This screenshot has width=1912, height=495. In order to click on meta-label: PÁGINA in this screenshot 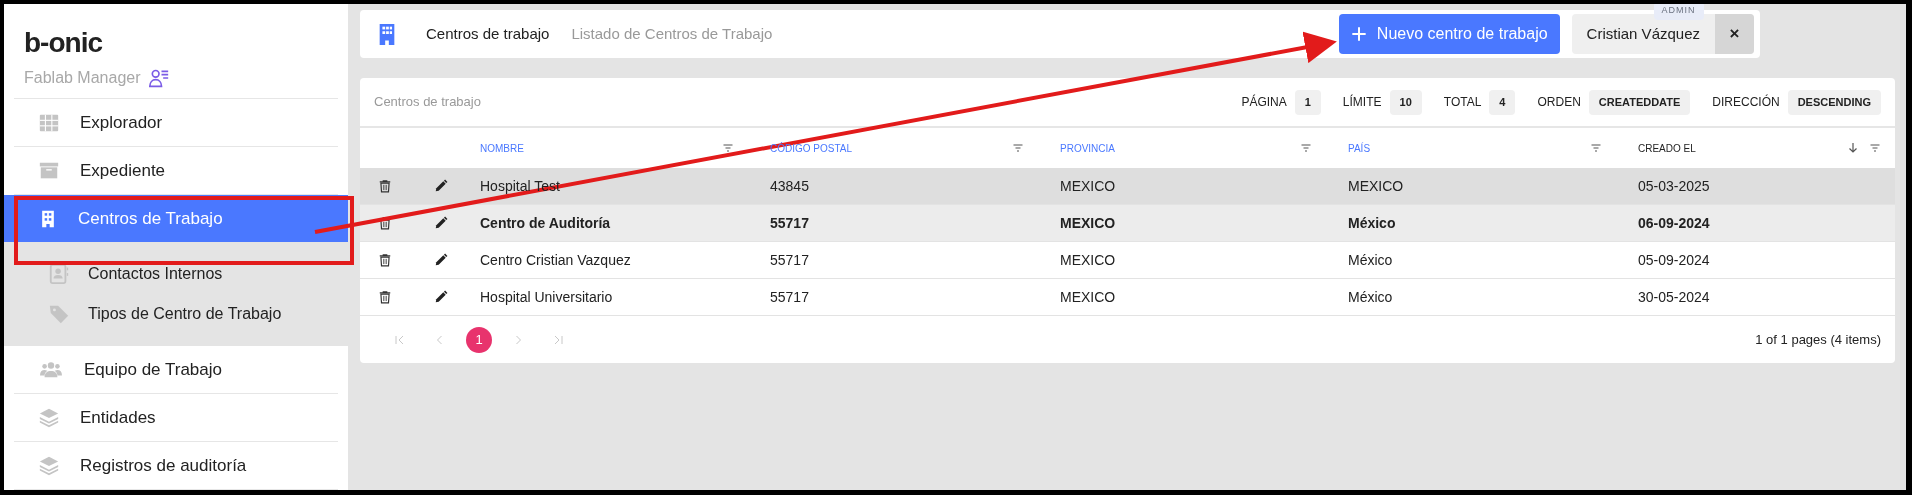, I will do `click(1264, 102)`.